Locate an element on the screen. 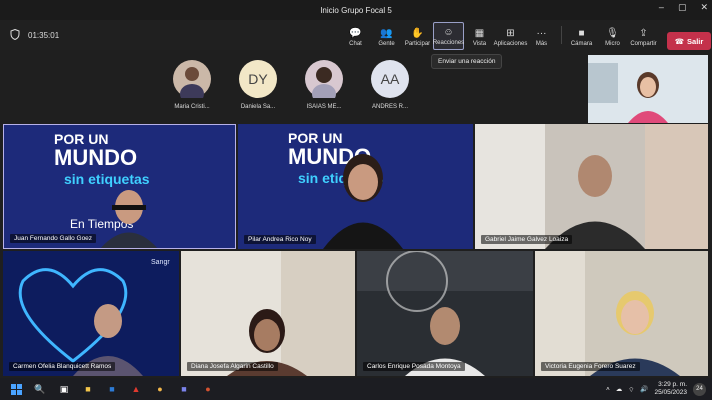 This screenshot has width=712, height=400. avatar: AA is located at coordinates (390, 79).